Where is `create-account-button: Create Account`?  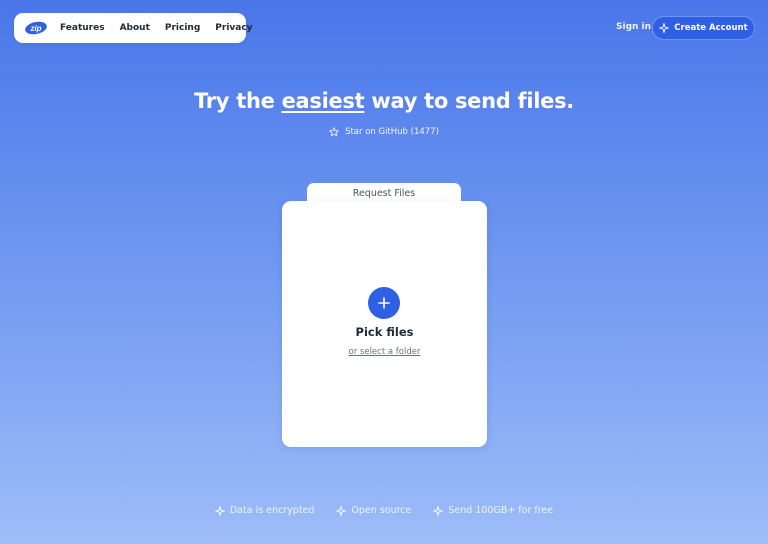
create-account-button: Create Account is located at coordinates (703, 28).